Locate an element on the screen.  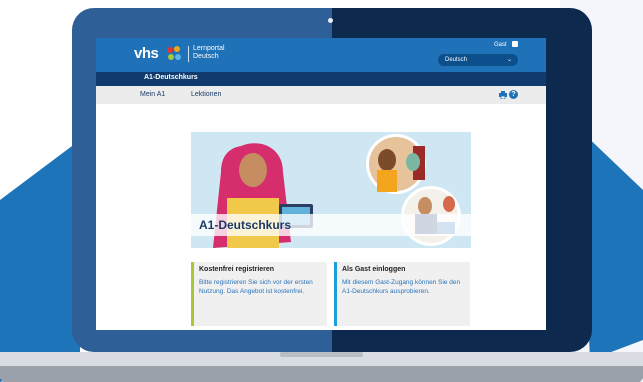
hero-banner: A1-Deutschkurs is located at coordinates (331, 190).